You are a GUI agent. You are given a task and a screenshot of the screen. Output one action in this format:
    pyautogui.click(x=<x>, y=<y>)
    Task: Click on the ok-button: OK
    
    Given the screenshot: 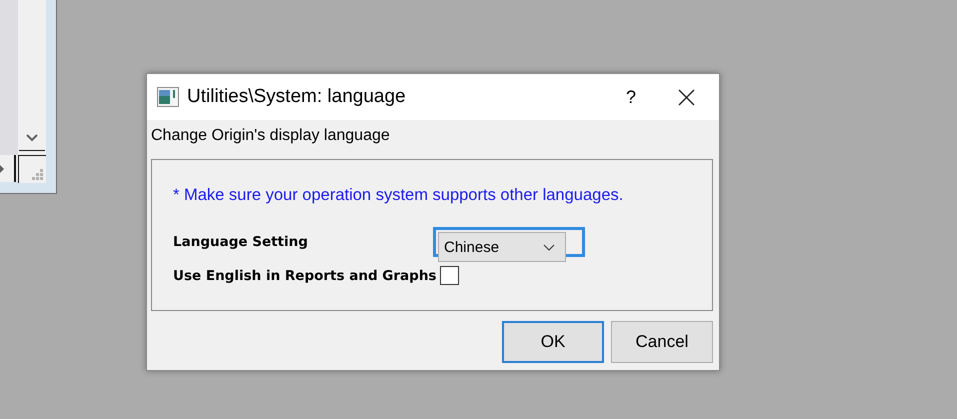 What is the action you would take?
    pyautogui.click(x=553, y=342)
    